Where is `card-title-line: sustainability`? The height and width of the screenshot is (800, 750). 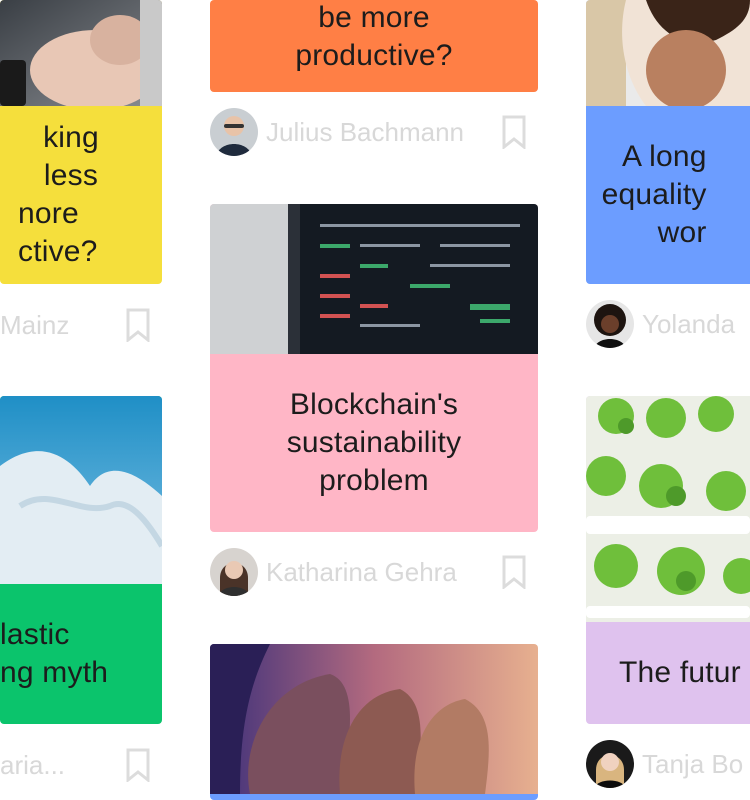
card-title-line: sustainability is located at coordinates (374, 442).